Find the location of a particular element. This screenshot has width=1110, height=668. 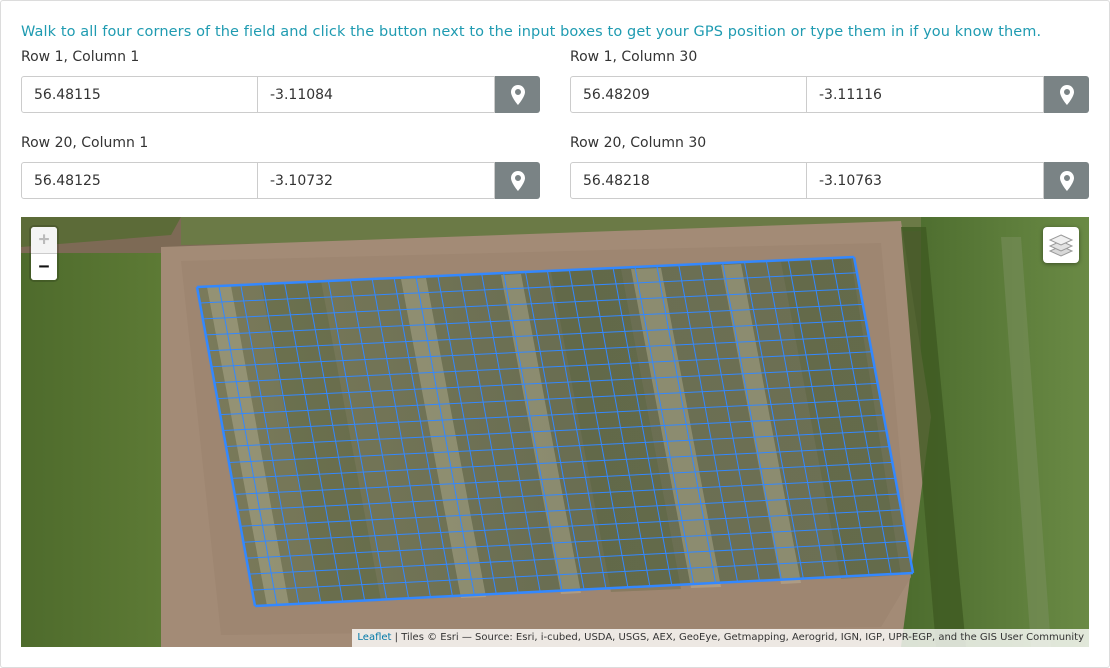

zoom-control: + − is located at coordinates (44, 253).